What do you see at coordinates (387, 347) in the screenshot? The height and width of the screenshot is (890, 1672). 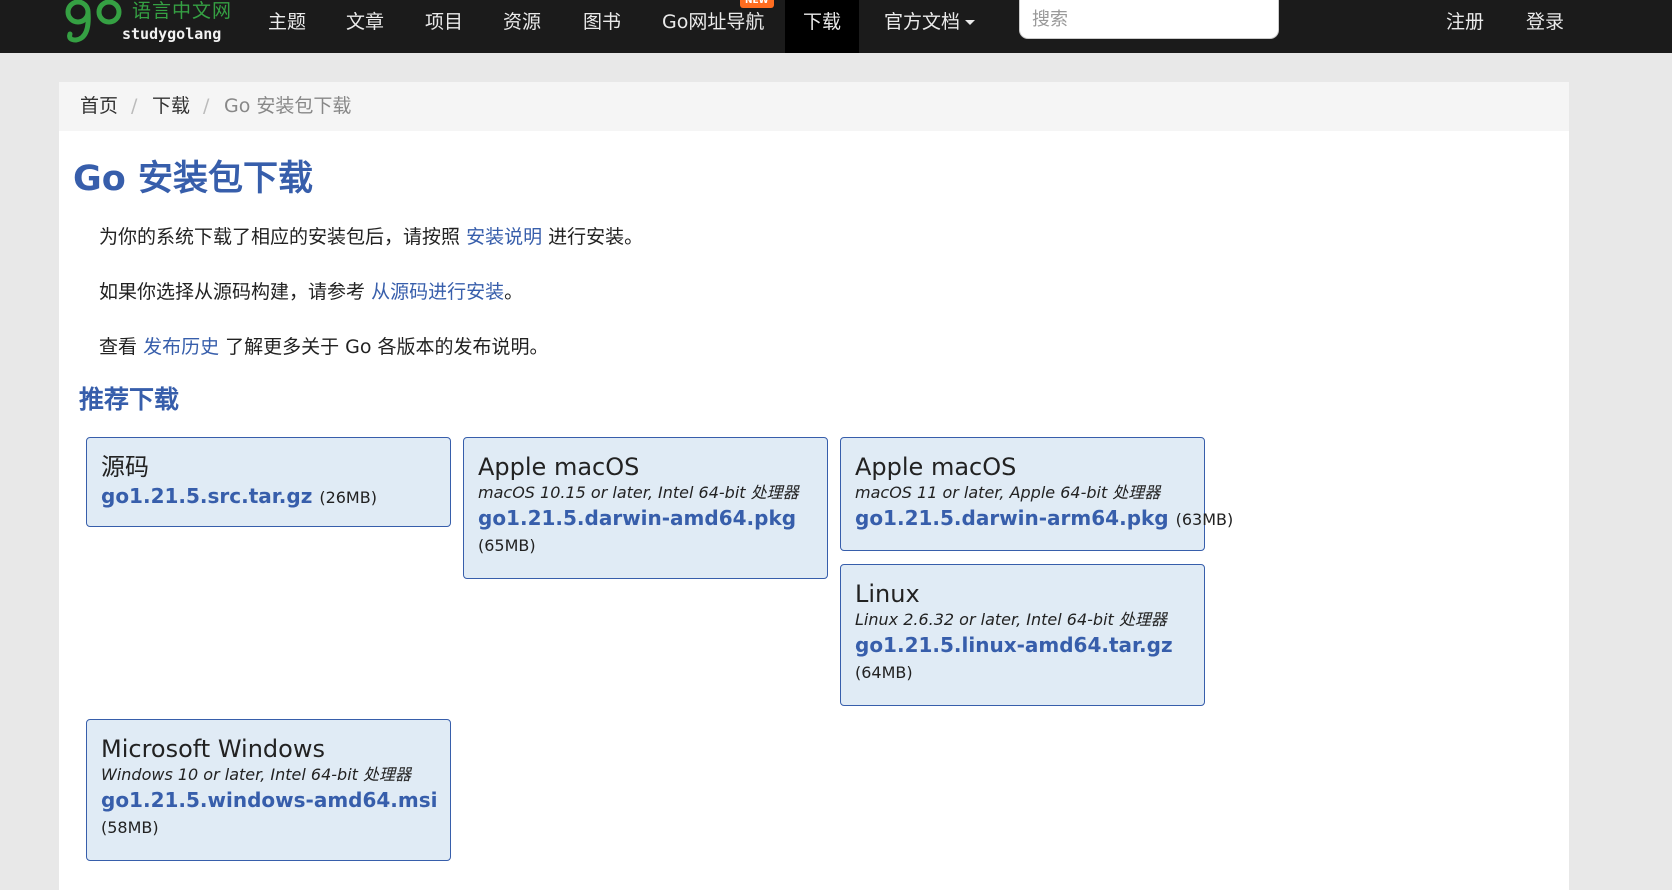 I see `history-text-end: 了解更多关于 Go 各版本的发布说明。` at bounding box center [387, 347].